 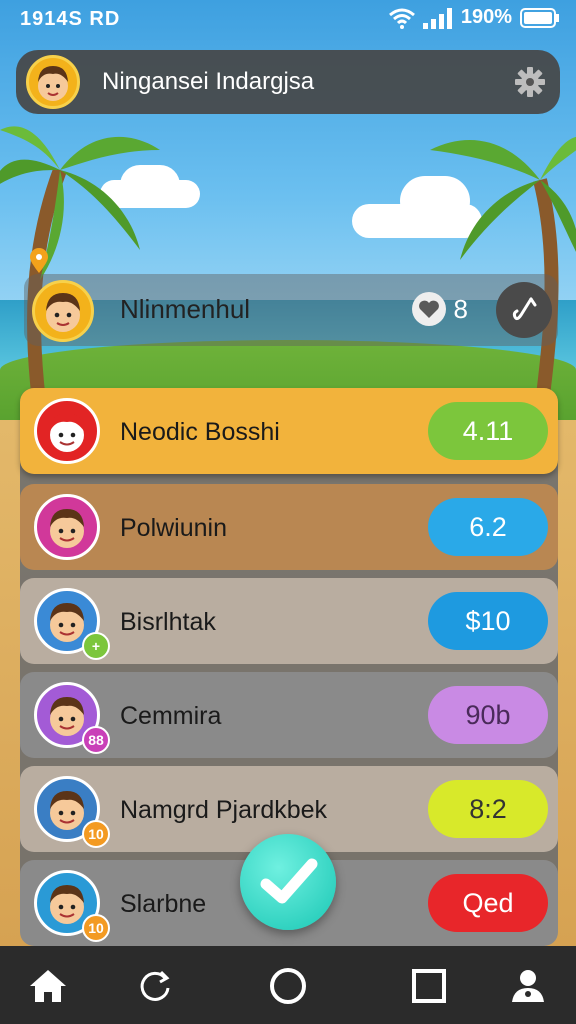 What do you see at coordinates (48, 986) in the screenshot?
I see `home-icon` at bounding box center [48, 986].